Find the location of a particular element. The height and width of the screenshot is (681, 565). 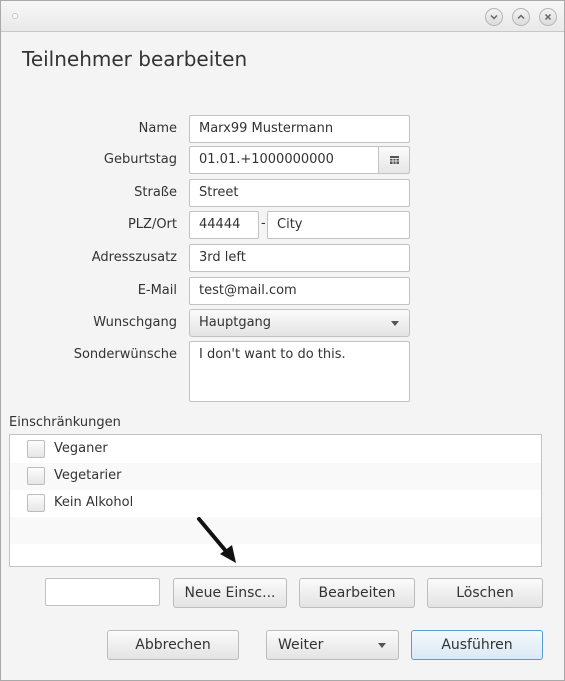

date-picker-button is located at coordinates (394, 160).